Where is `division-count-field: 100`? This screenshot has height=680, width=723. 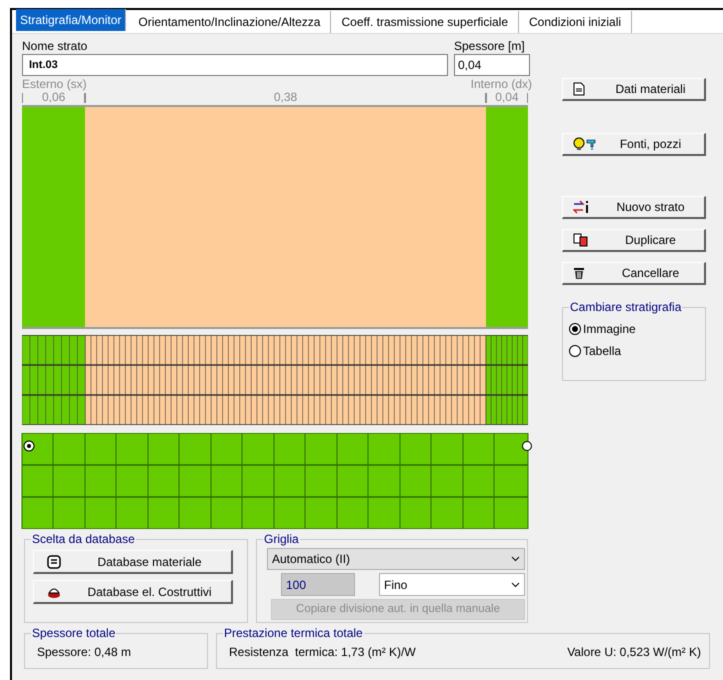
division-count-field: 100 is located at coordinates (318, 584).